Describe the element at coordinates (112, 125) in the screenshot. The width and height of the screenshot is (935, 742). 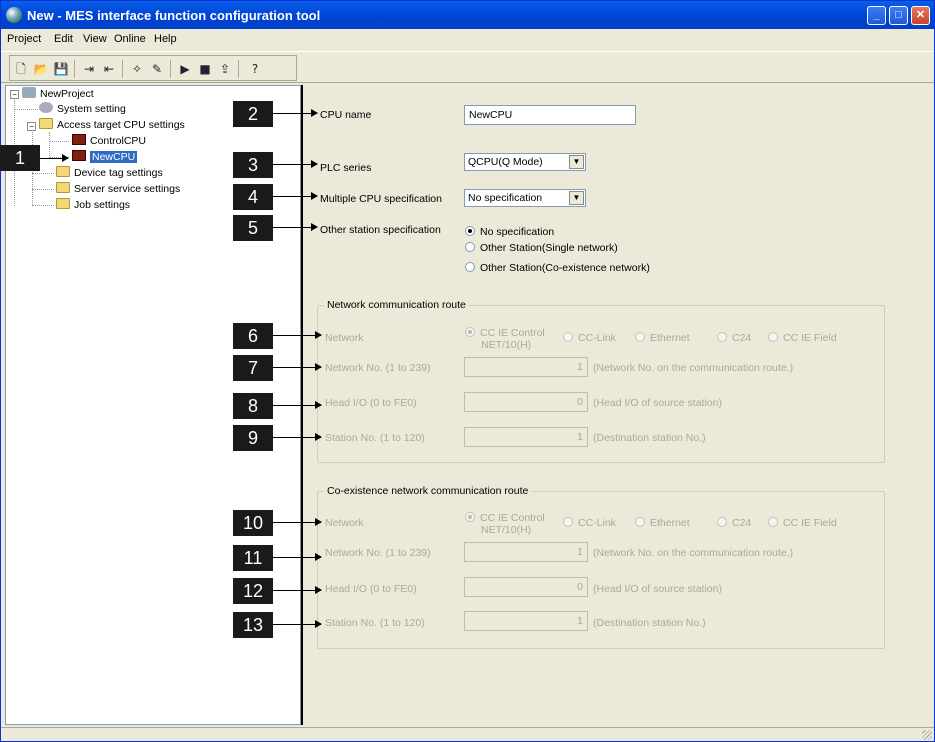
I see `tree-item-access-target: Access target CPU settings` at that location.